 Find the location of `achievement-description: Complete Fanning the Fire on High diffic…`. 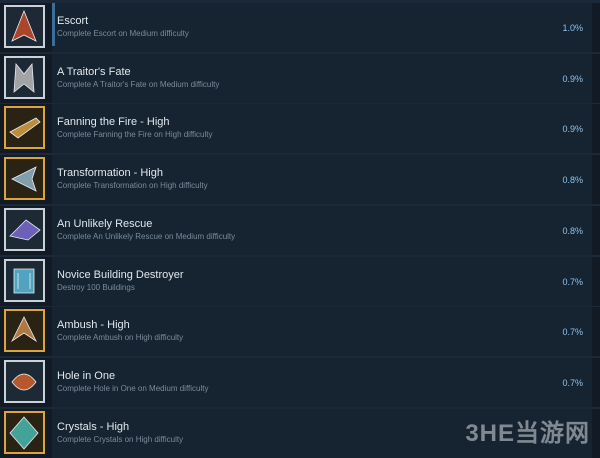

achievement-description: Complete Fanning the Fire on High diffic… is located at coordinates (135, 134).